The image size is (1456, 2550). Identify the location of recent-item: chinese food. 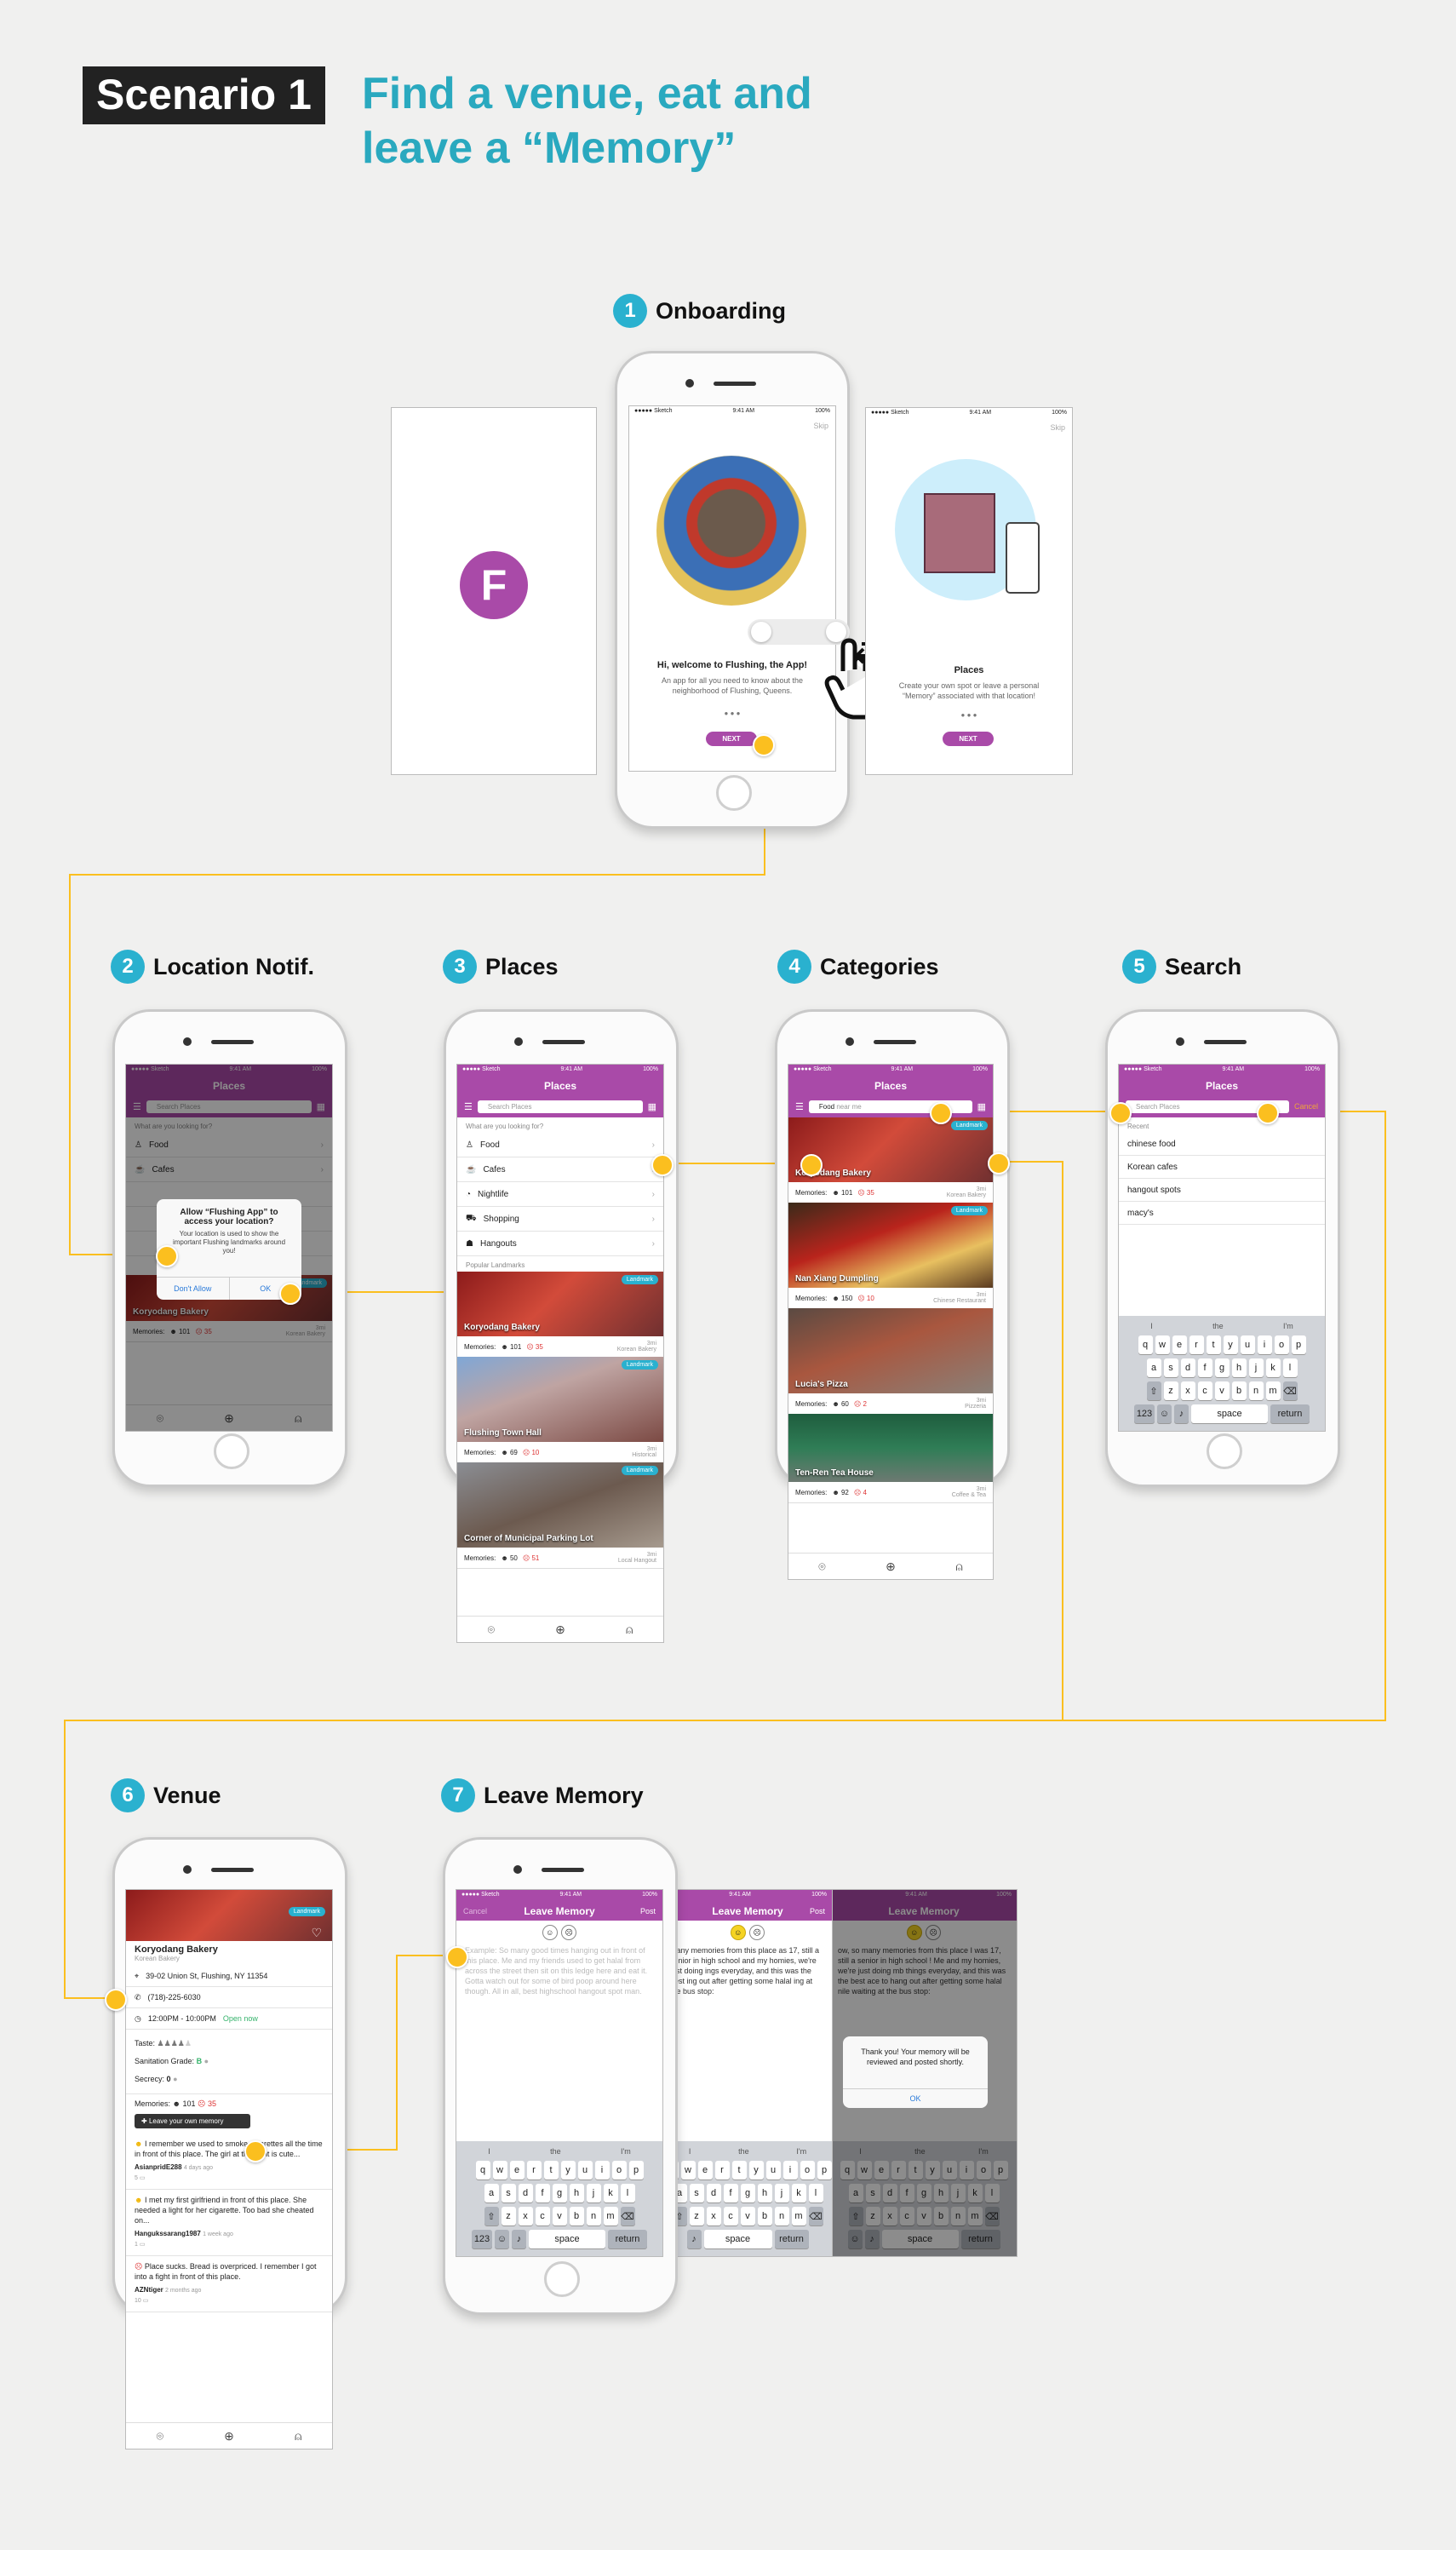
(1222, 1144).